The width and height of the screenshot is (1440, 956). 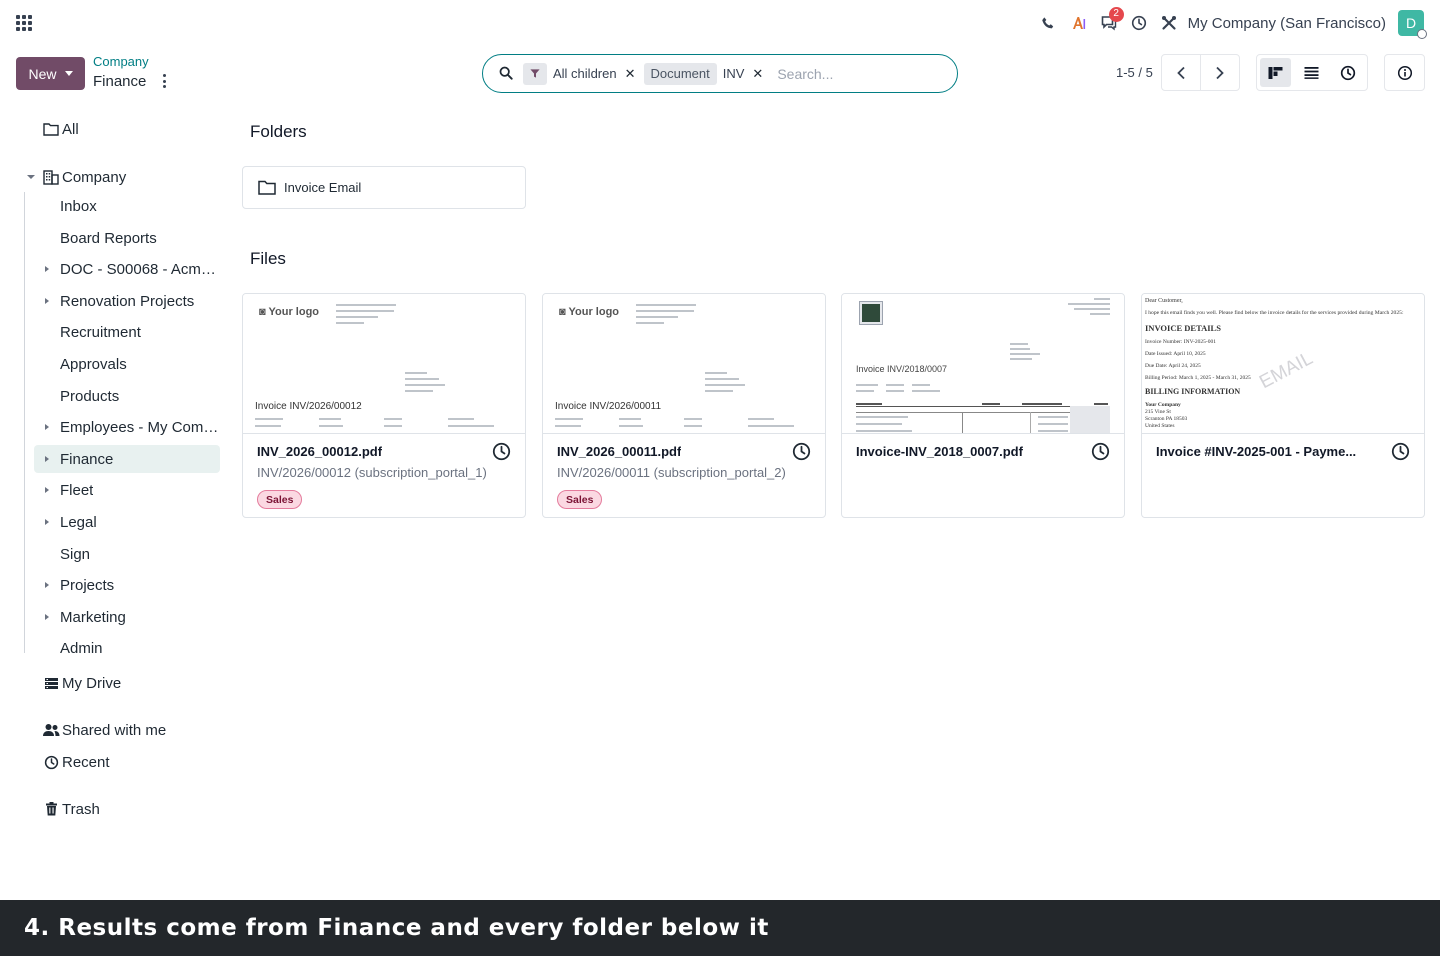 What do you see at coordinates (852, 73) in the screenshot?
I see `search-input` at bounding box center [852, 73].